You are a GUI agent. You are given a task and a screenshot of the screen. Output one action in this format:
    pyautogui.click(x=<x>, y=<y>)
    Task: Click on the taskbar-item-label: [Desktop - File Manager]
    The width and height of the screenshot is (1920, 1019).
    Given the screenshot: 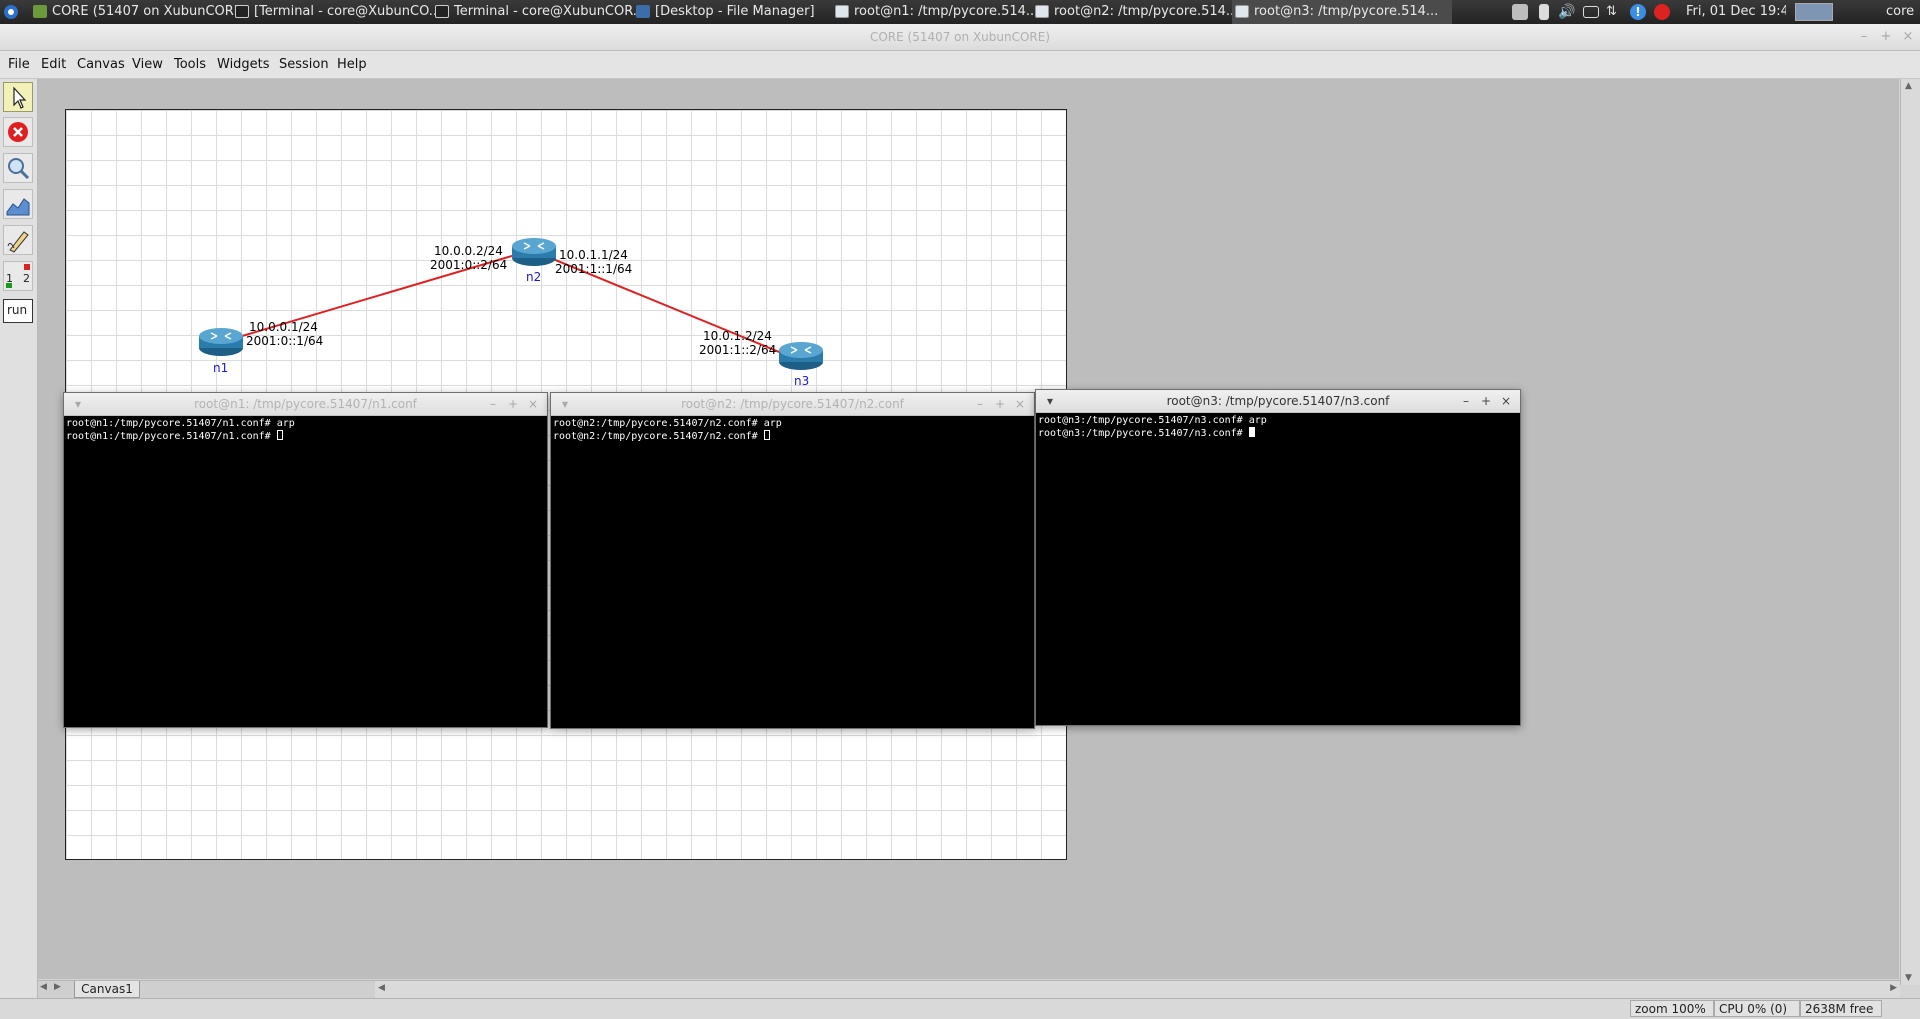 What is the action you would take?
    pyautogui.click(x=735, y=11)
    